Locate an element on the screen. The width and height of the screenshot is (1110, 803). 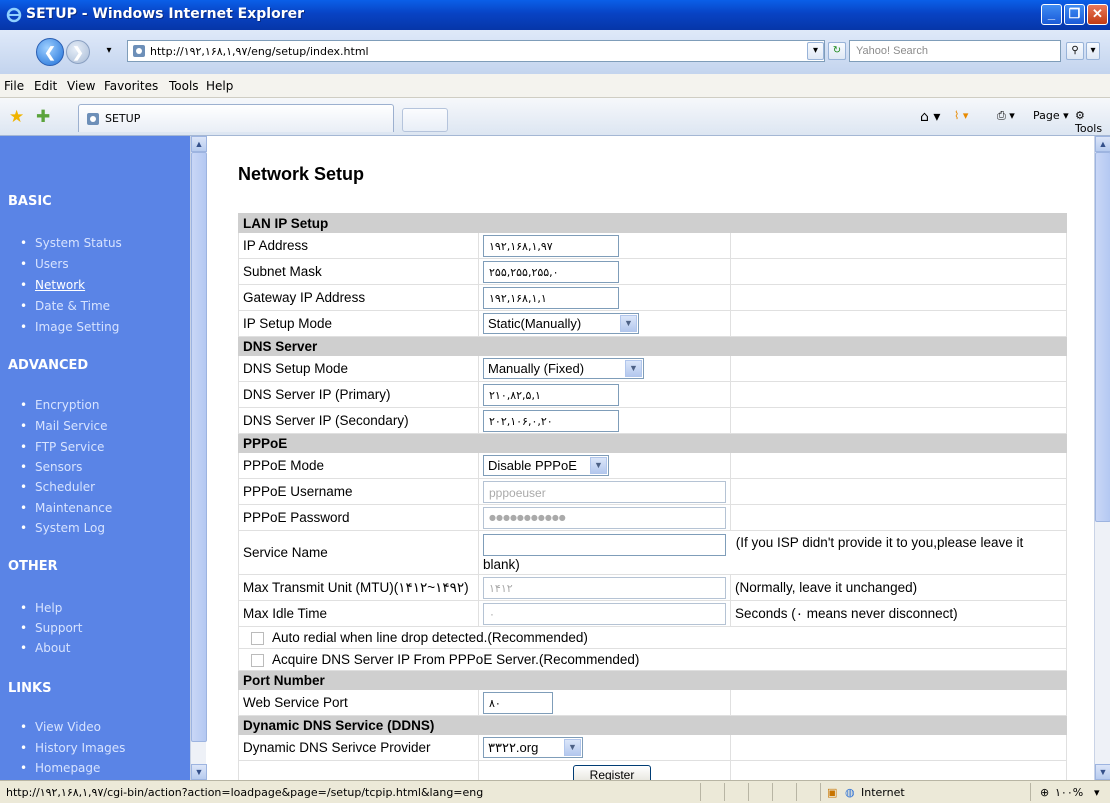
ip-setup-mode-select: Static(Manually) ▼ is located at coordinates (561, 323).